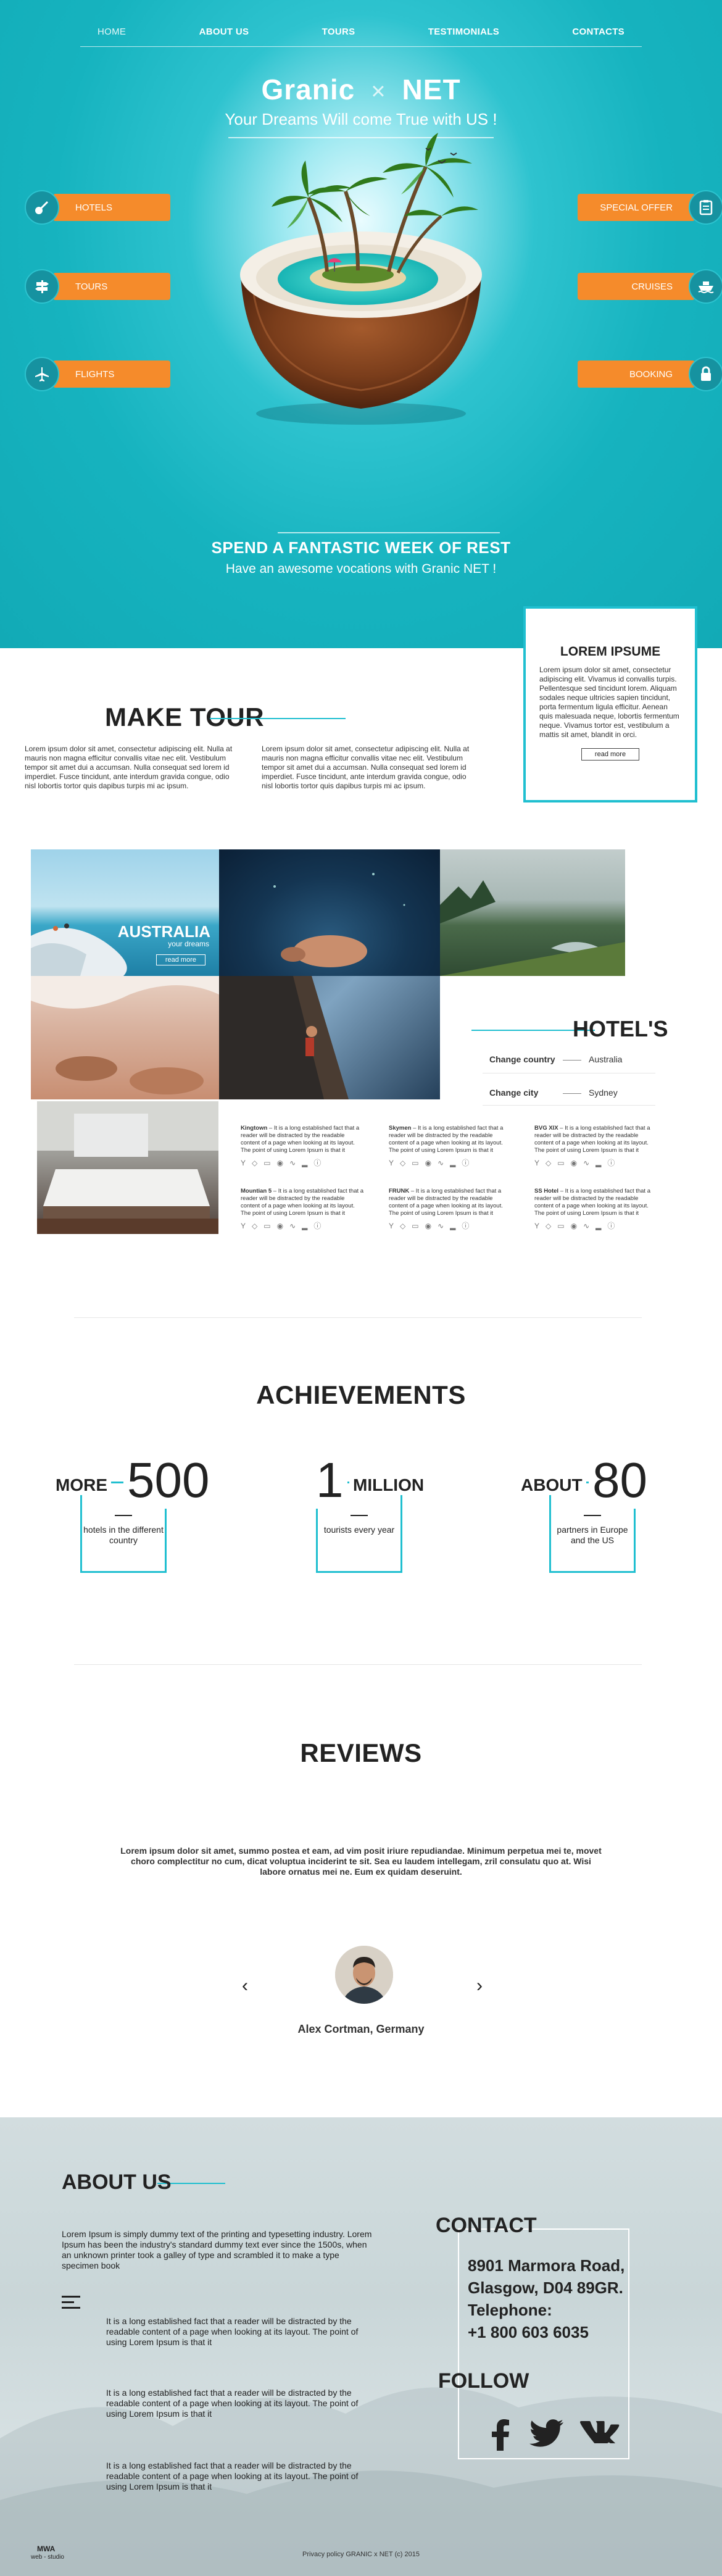 This screenshot has width=722, height=2576. Describe the element at coordinates (361, 1394) in the screenshot. I see `achievements-title: ACHIEVEMENTS` at that location.